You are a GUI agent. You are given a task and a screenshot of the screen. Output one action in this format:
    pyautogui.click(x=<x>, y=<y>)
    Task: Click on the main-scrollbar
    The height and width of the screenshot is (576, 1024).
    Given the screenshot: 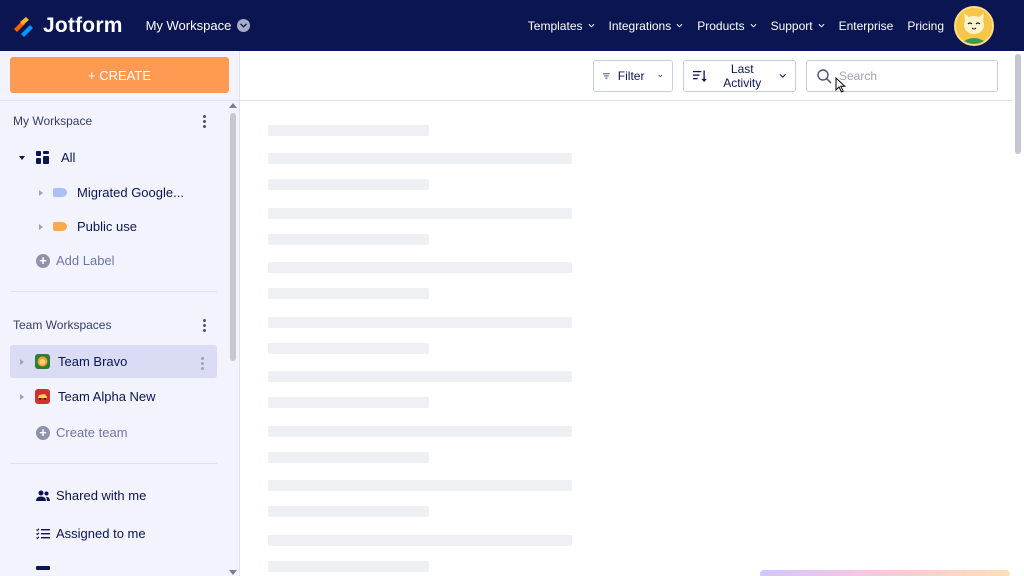 What is the action you would take?
    pyautogui.click(x=1018, y=313)
    